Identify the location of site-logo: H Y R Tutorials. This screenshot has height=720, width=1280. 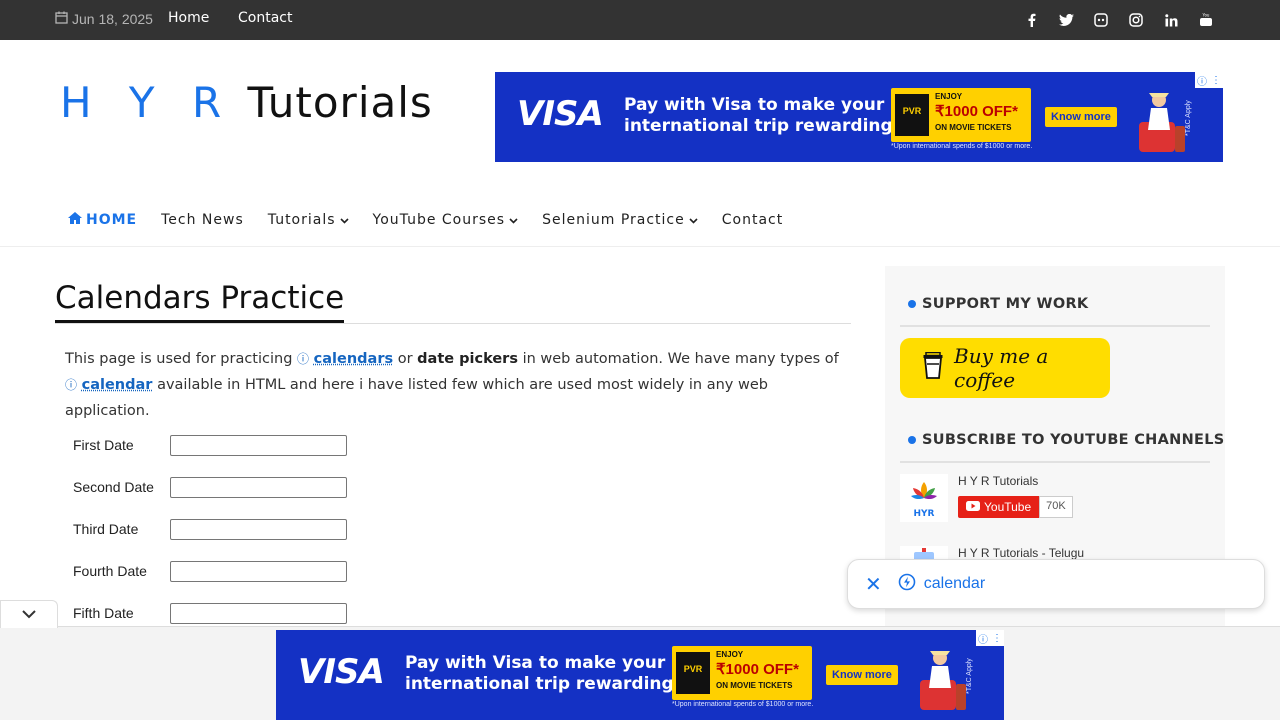
(246, 102).